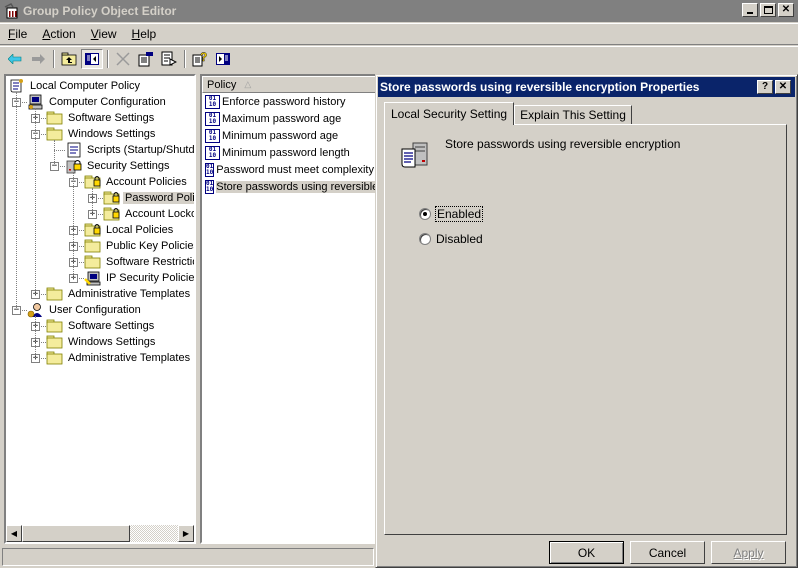 Image resolution: width=798 pixels, height=568 pixels. I want to click on tab-local-security-setting: Local Security Setting, so click(449, 113).